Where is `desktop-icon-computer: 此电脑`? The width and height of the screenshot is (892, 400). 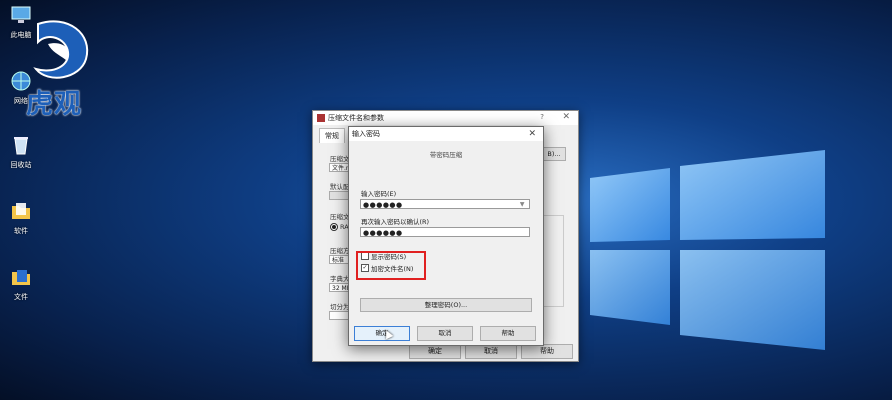 desktop-icon-computer: 此电脑 is located at coordinates (21, 22).